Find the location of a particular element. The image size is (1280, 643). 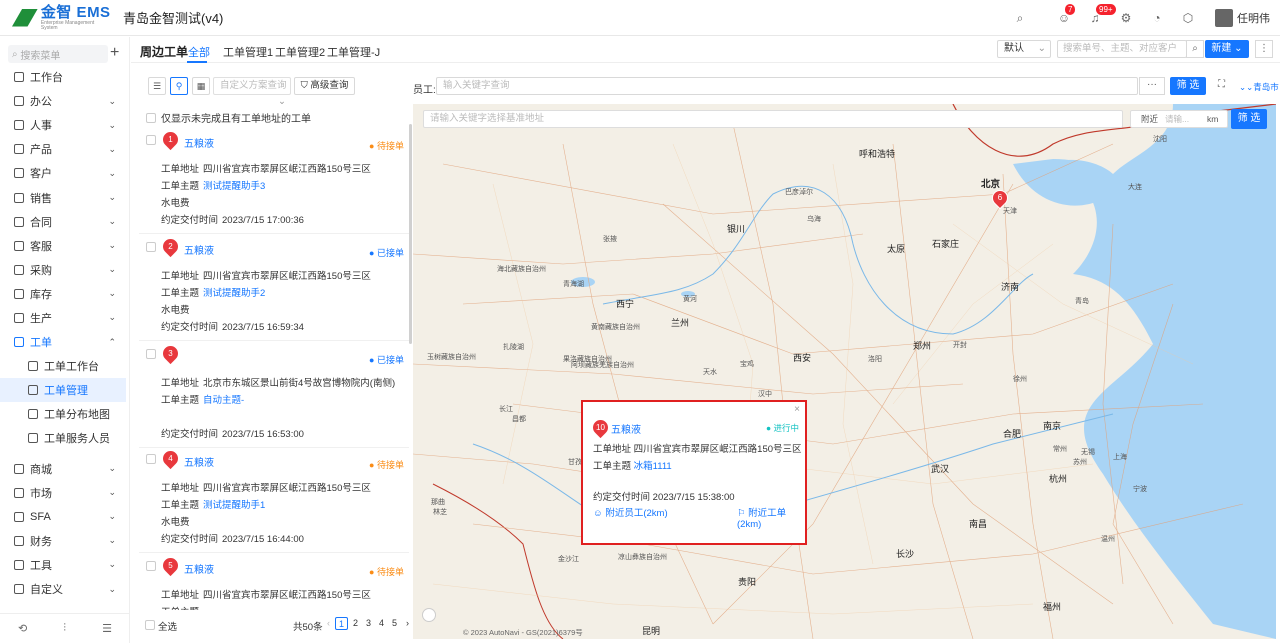

keyword-search-input: 搜索单号、主题、对应客户 is located at coordinates (1122, 49).